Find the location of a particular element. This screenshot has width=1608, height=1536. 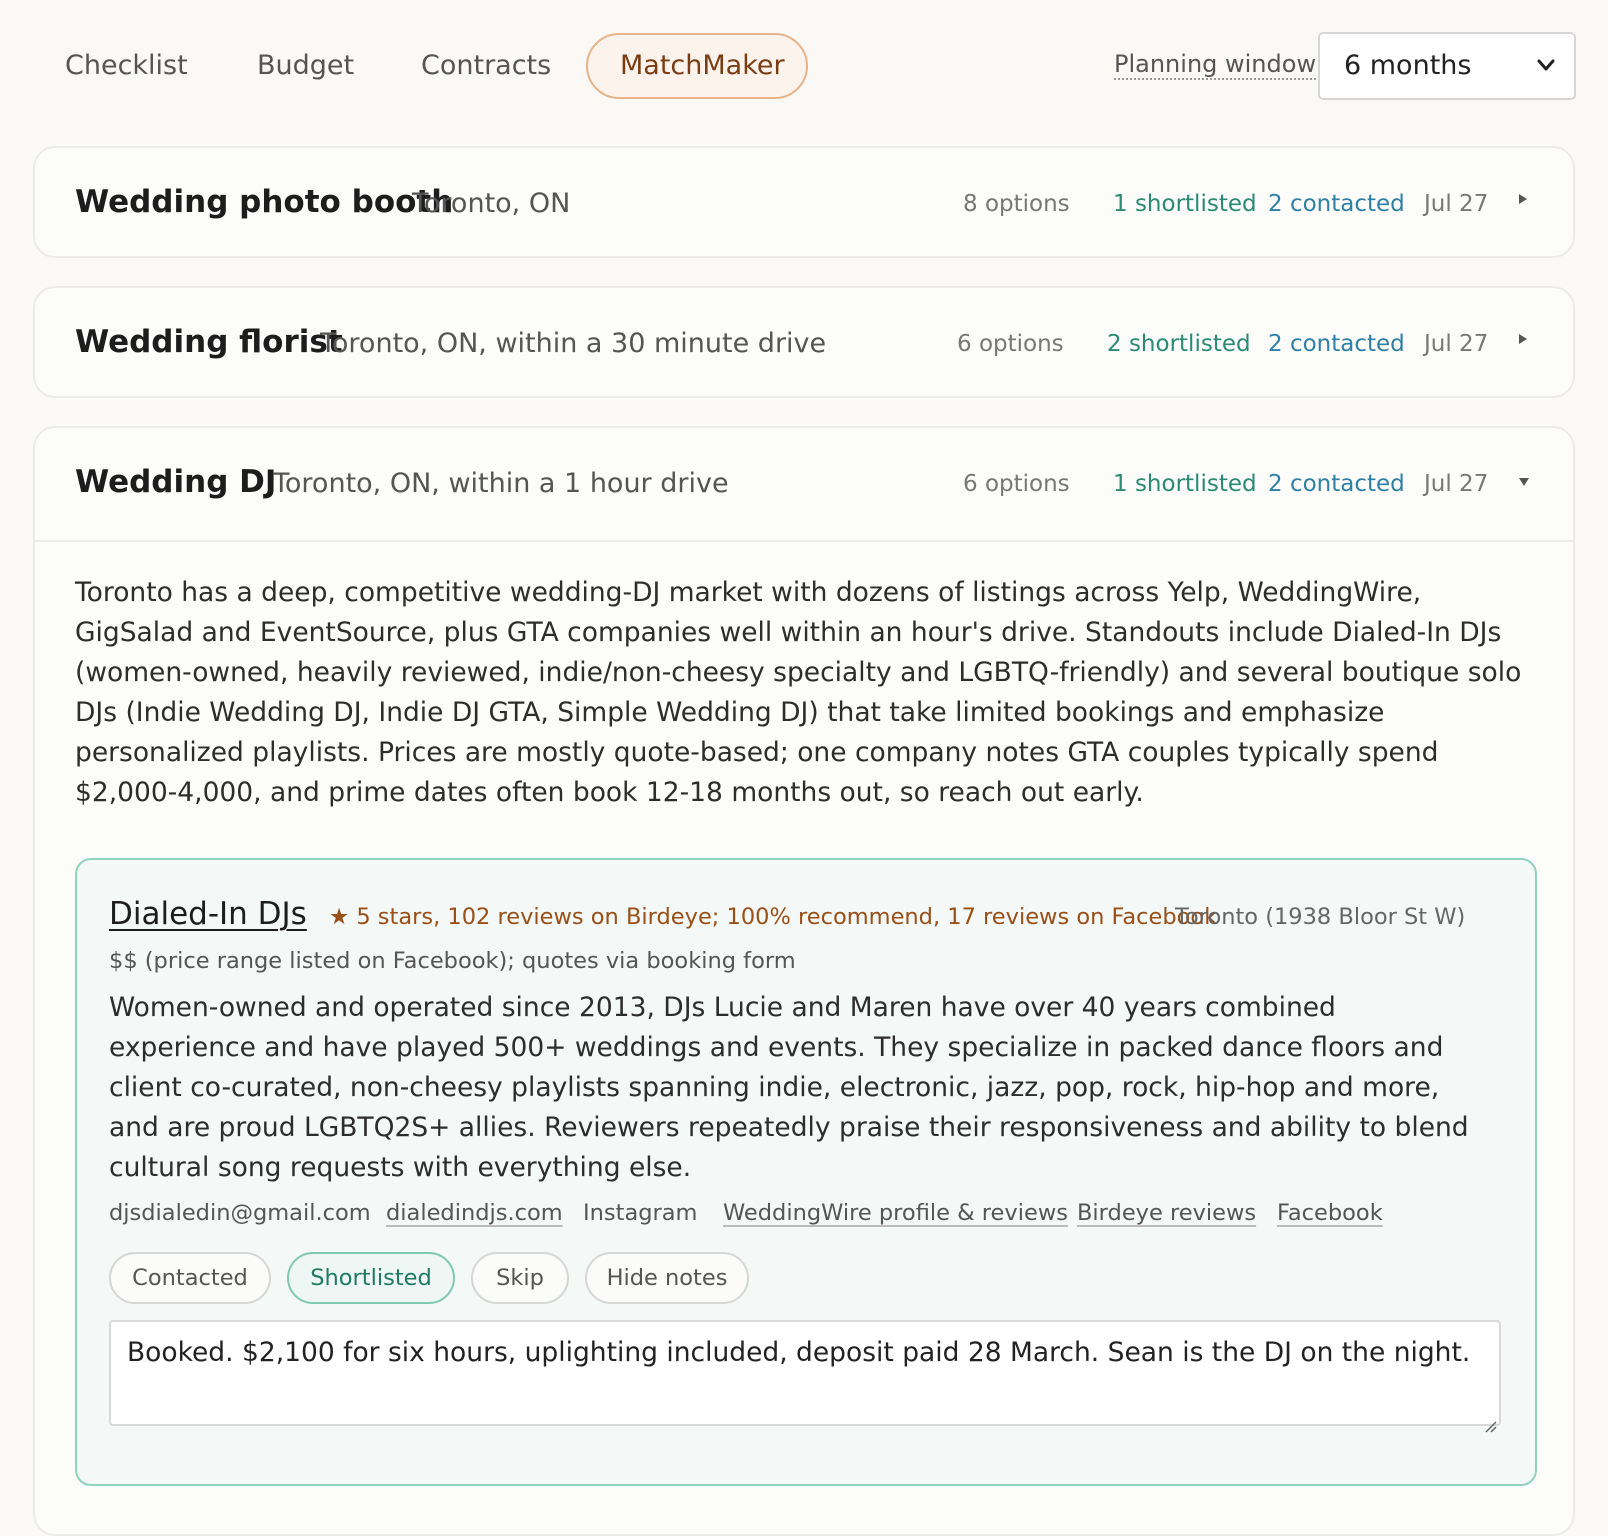

category-location: Toronto, ON, within a 1 hour drive is located at coordinates (501, 483).